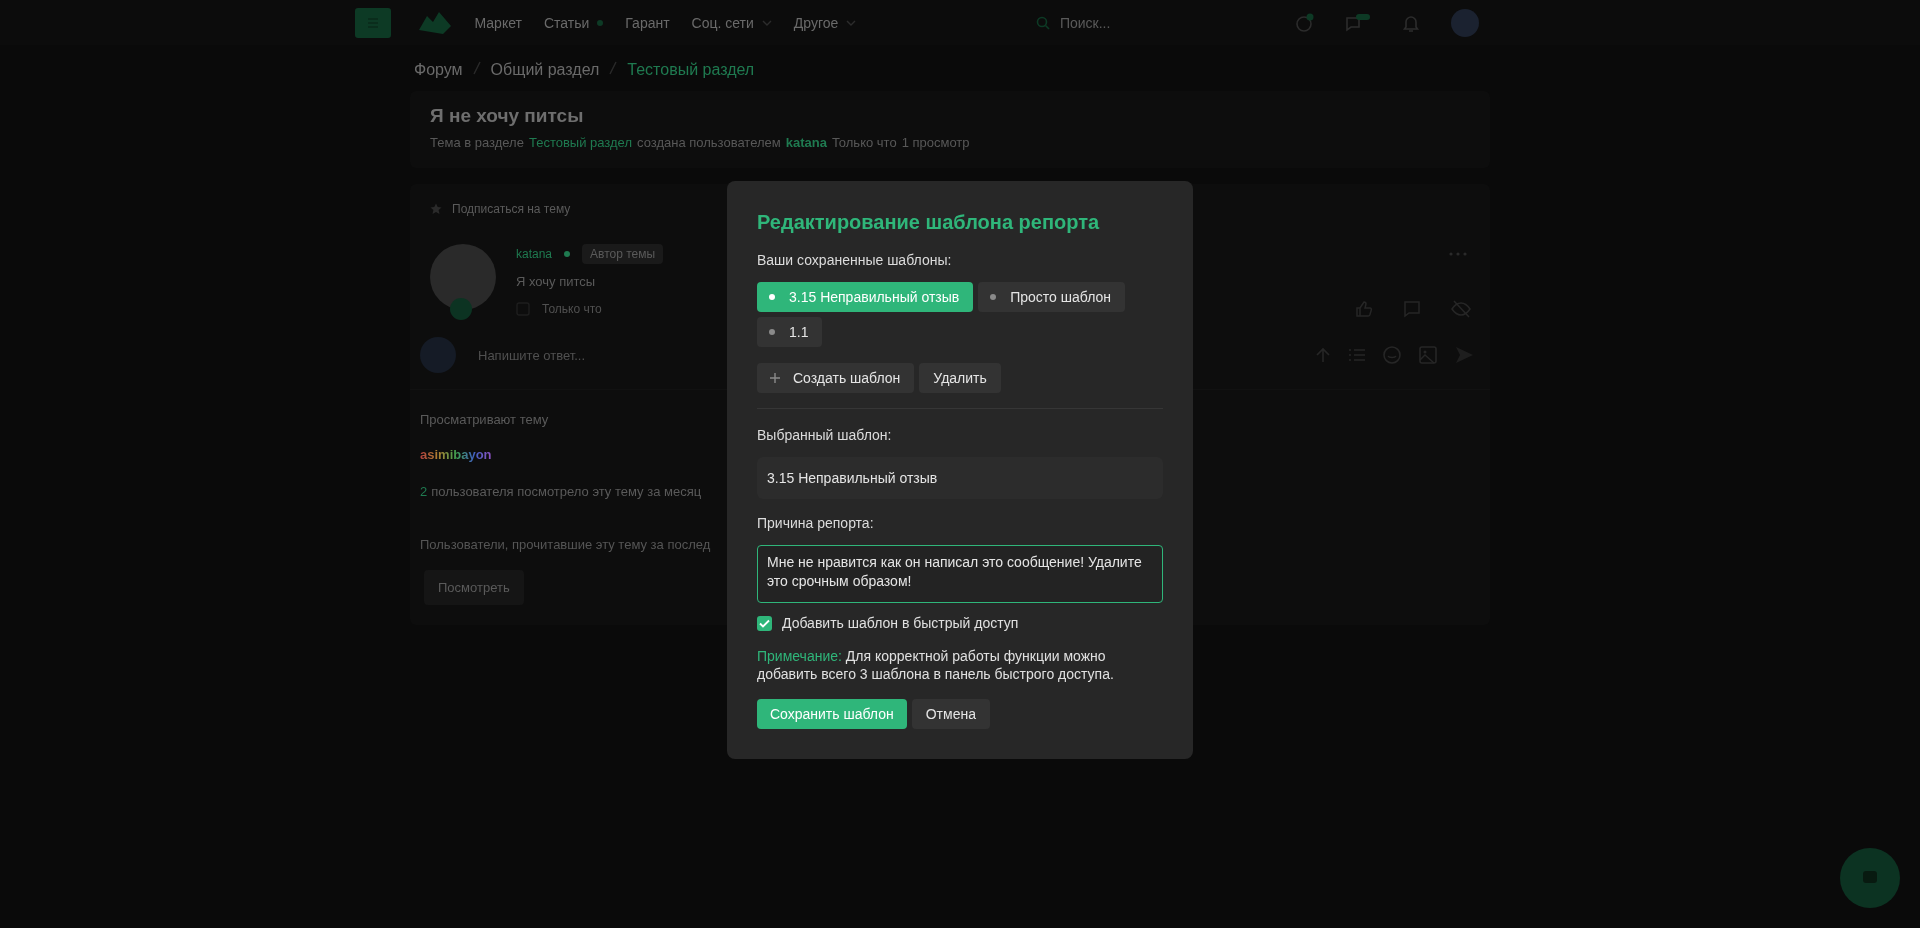 The height and width of the screenshot is (928, 1920). What do you see at coordinates (534, 254) in the screenshot?
I see `author-name: katana` at bounding box center [534, 254].